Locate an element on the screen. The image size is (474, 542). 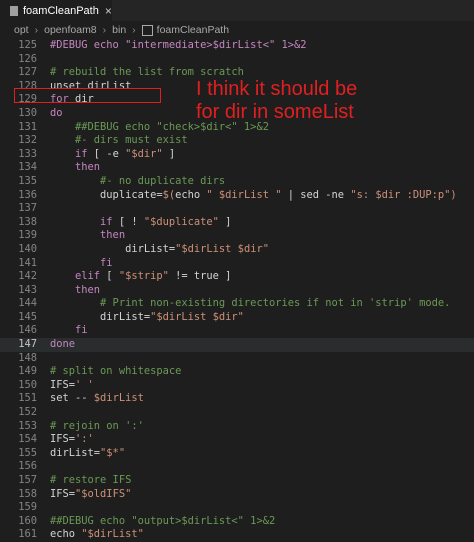
code-text: ##DEBUG echo "output>$dirList<" 1>&2 is located at coordinates (162, 522).